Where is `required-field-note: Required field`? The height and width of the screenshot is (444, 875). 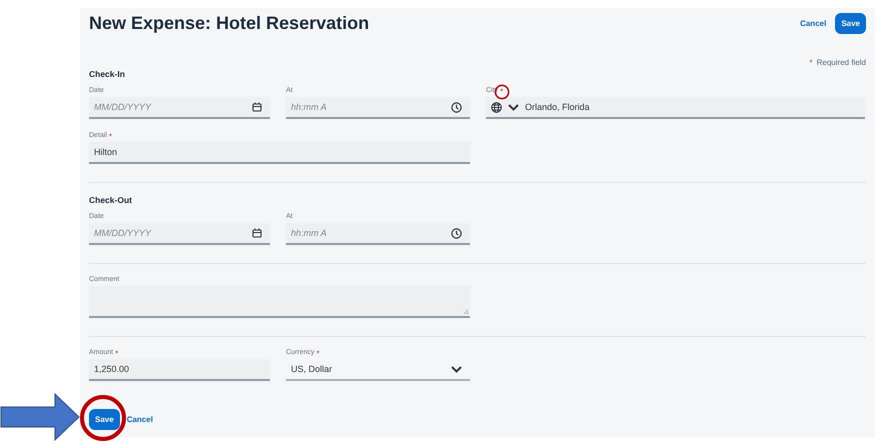
required-field-note: Required field is located at coordinates (841, 62).